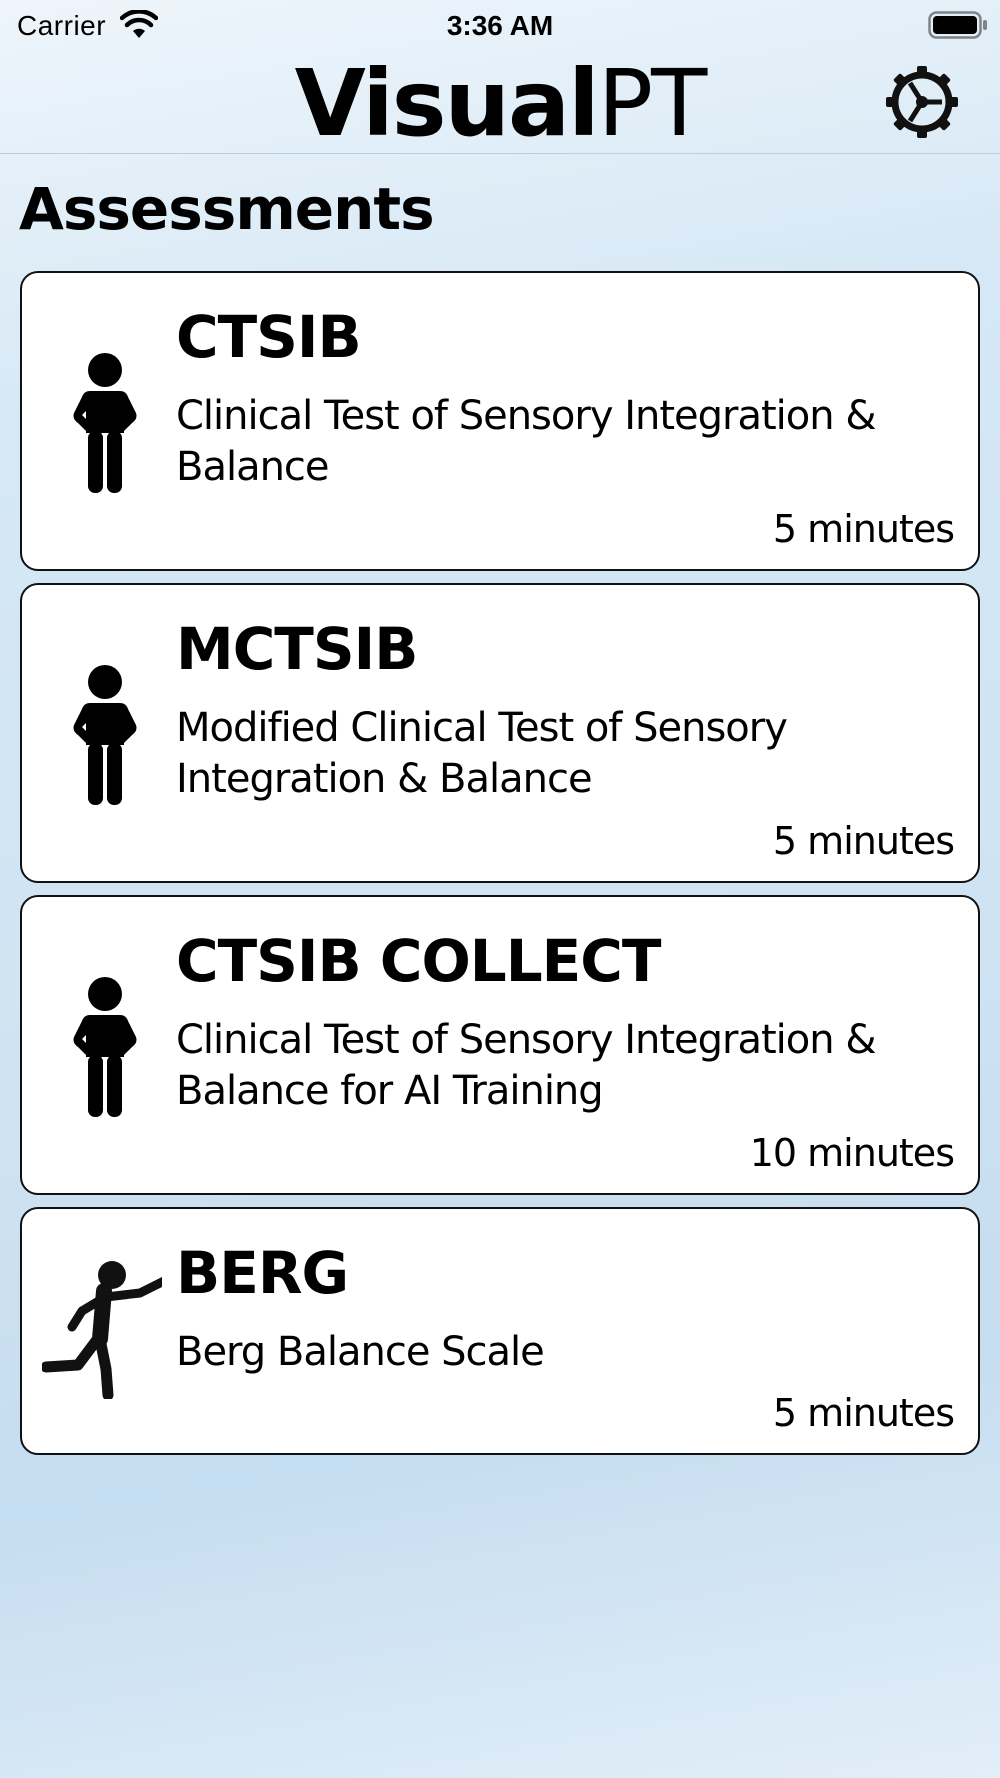  What do you see at coordinates (227, 209) in the screenshot?
I see `section-title: Assessments` at bounding box center [227, 209].